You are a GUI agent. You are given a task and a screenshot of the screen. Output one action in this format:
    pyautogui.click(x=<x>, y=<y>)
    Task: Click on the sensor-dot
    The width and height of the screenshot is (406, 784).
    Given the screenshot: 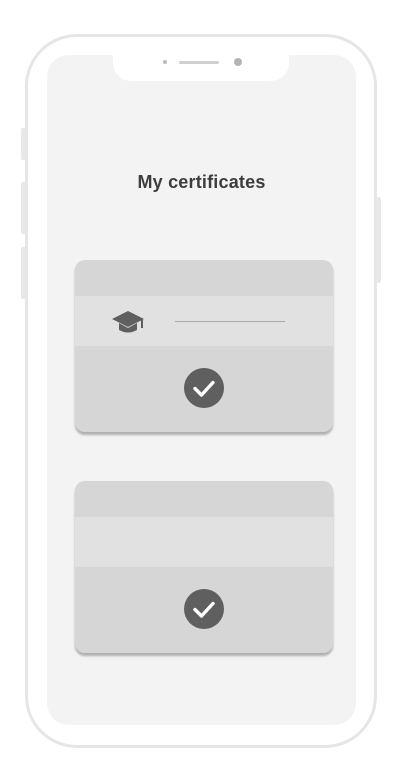 What is the action you would take?
    pyautogui.click(x=165, y=62)
    